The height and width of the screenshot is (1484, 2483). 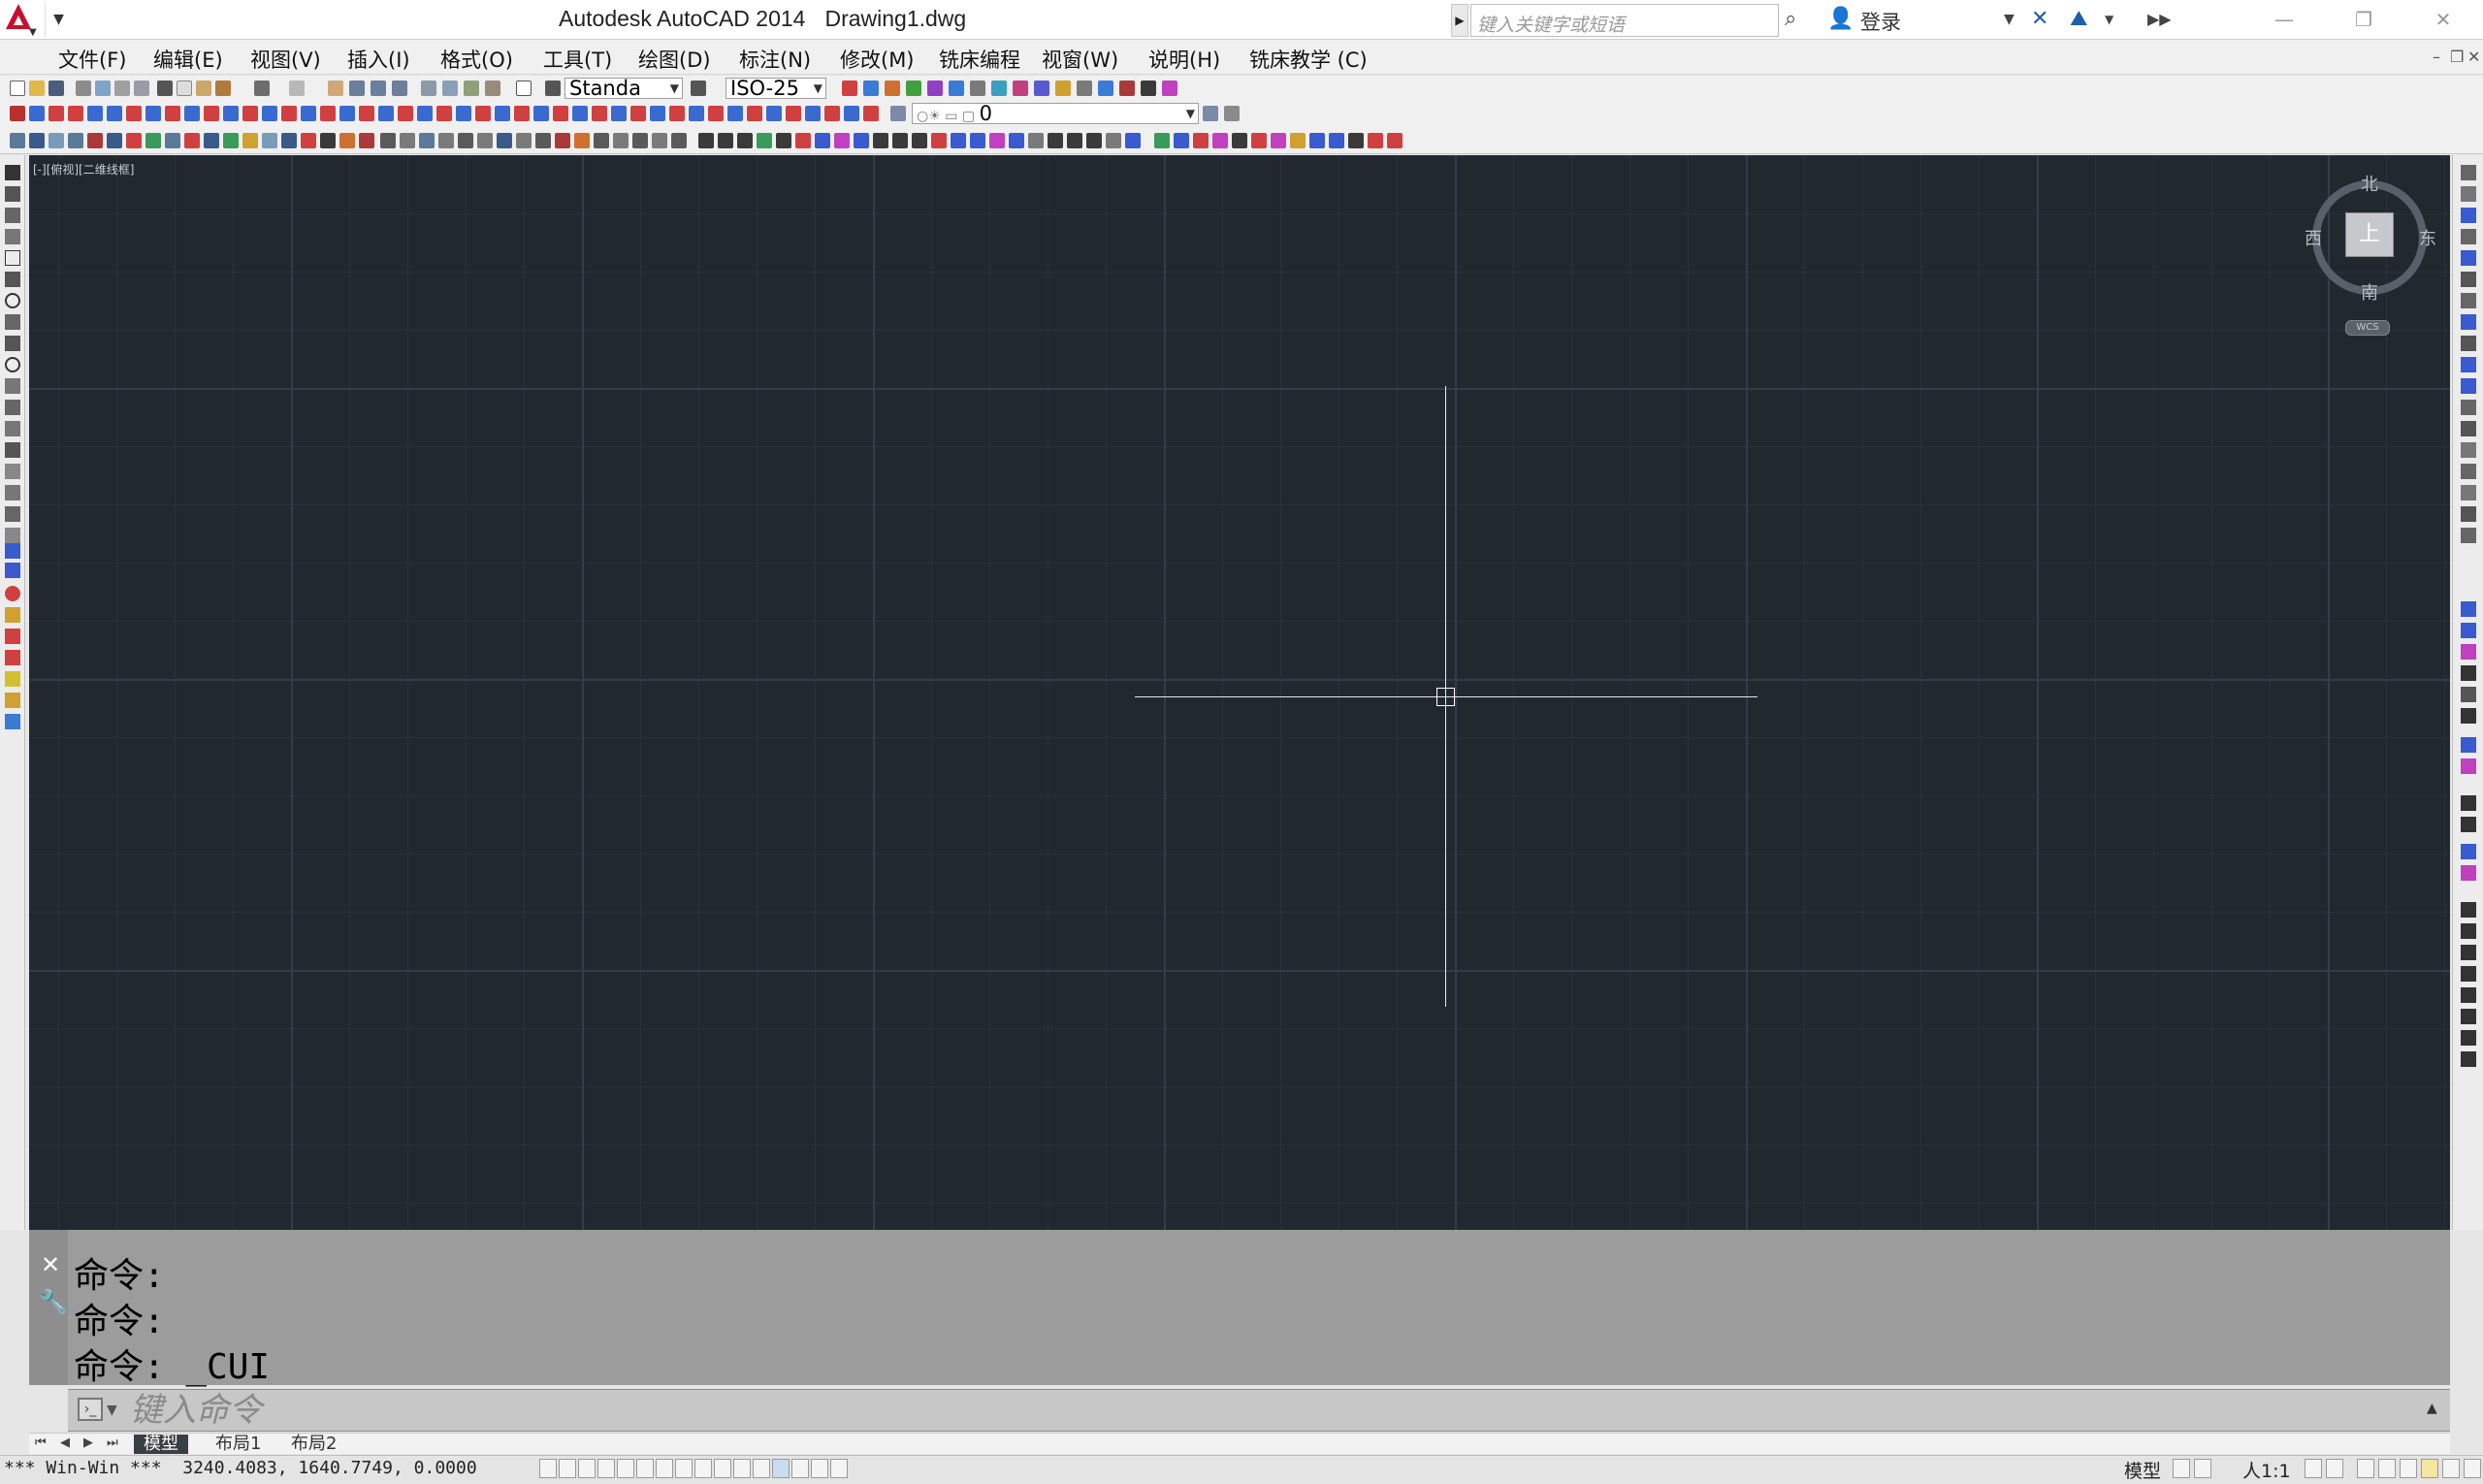 What do you see at coordinates (2437, 57) in the screenshot?
I see `doc-minimize-icon: –` at bounding box center [2437, 57].